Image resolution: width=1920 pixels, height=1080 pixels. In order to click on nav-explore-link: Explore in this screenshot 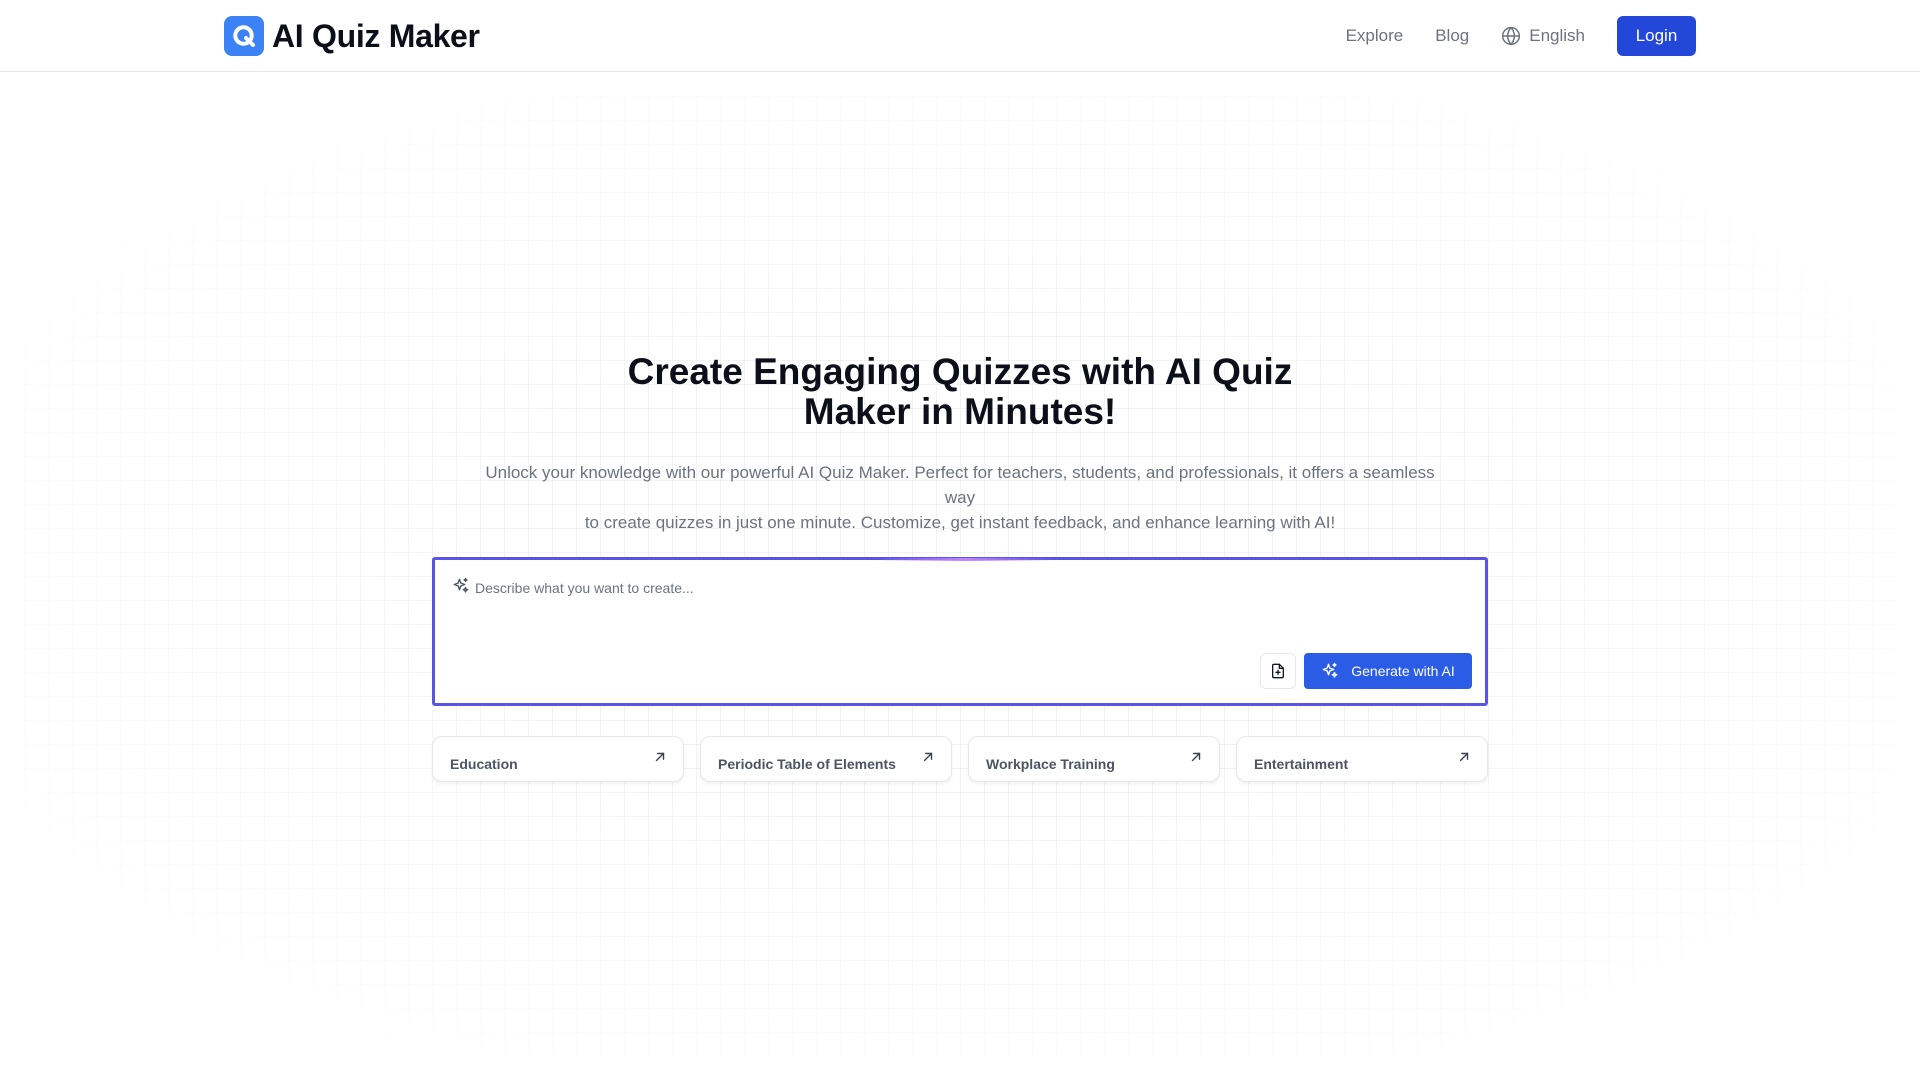, I will do `click(1375, 36)`.